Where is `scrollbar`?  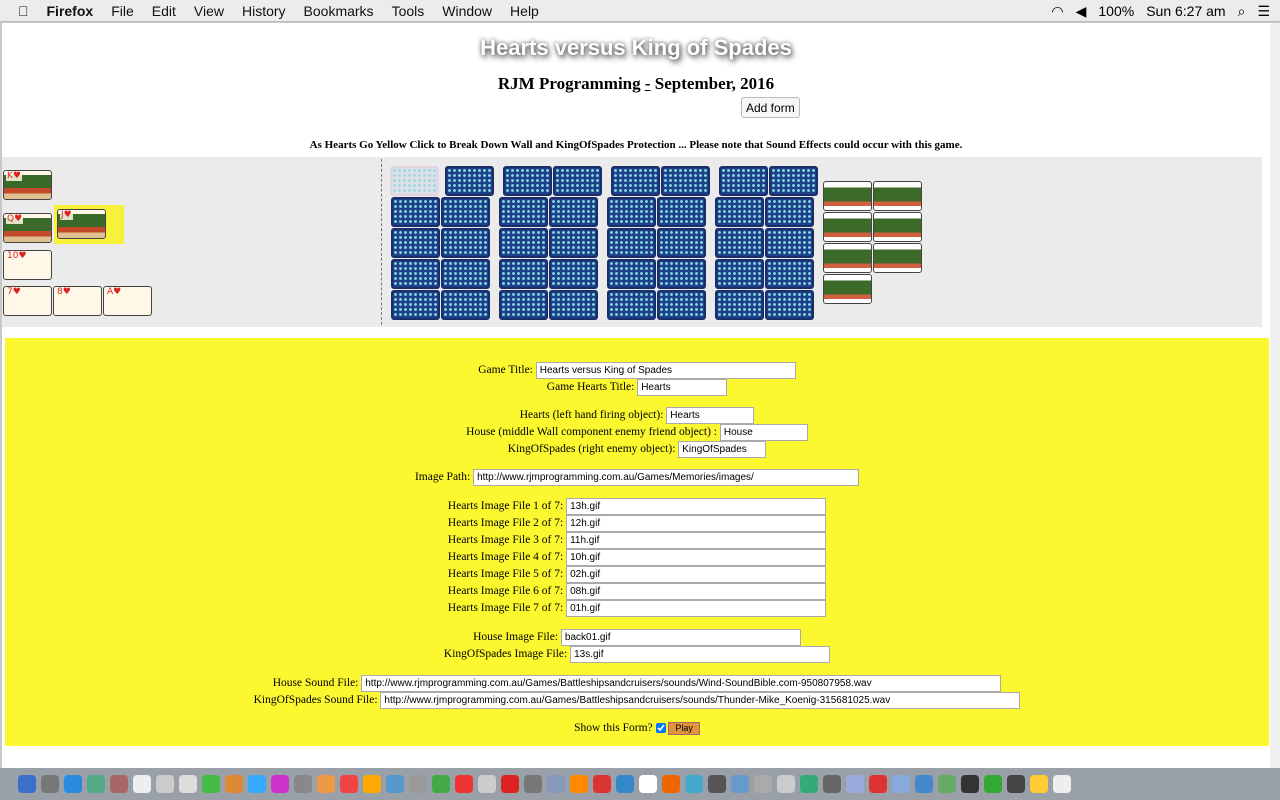
scrollbar is located at coordinates (1275, 395).